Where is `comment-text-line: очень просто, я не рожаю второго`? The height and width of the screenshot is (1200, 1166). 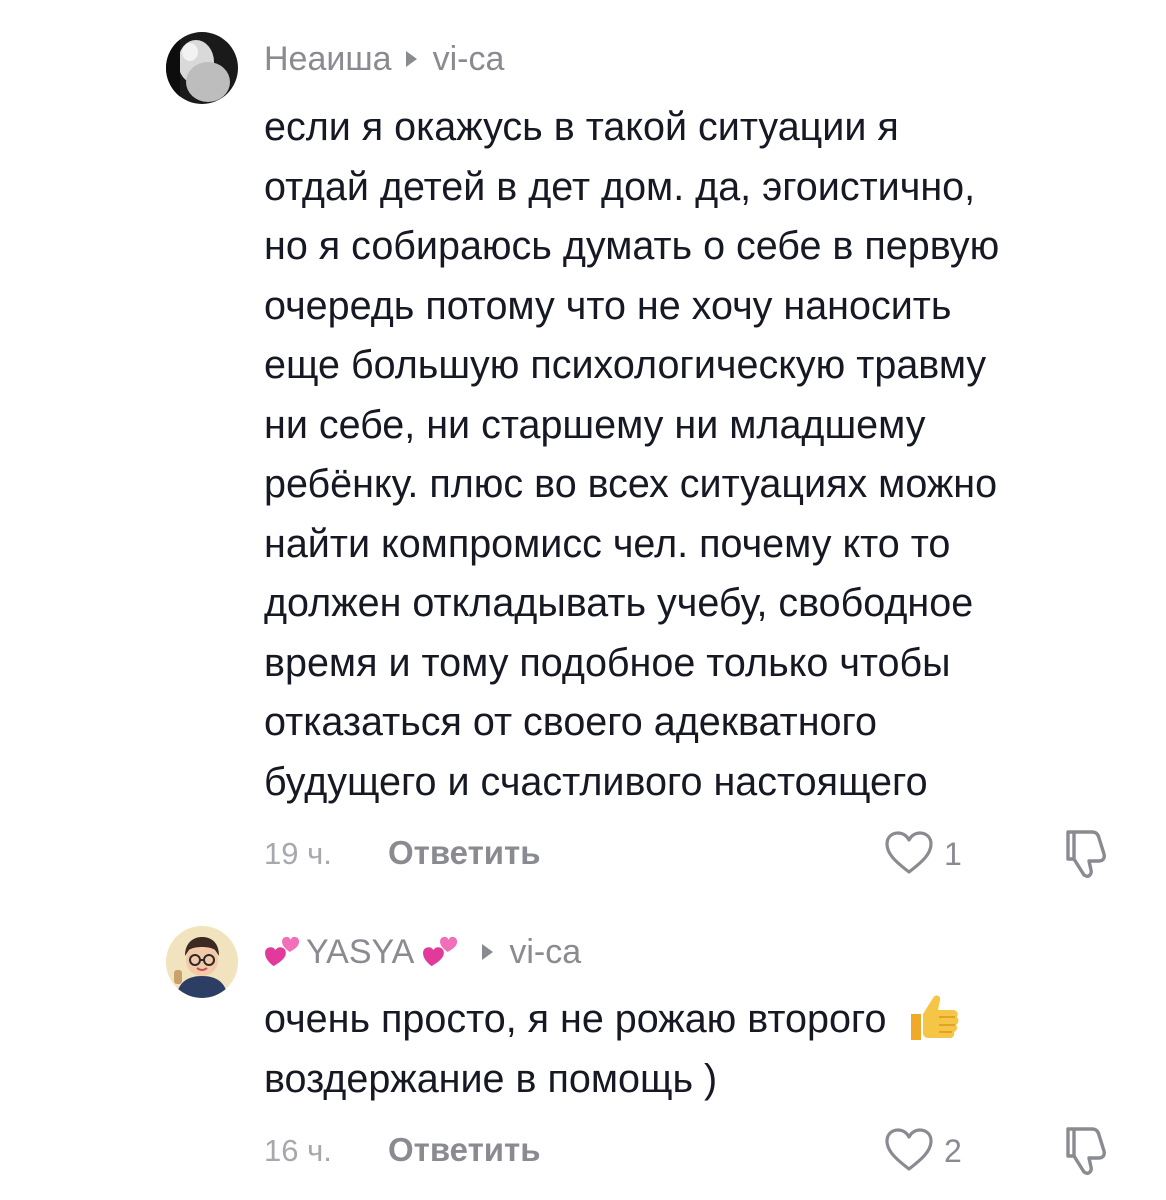 comment-text-line: очень просто, я не рожаю второго is located at coordinates (704, 1020).